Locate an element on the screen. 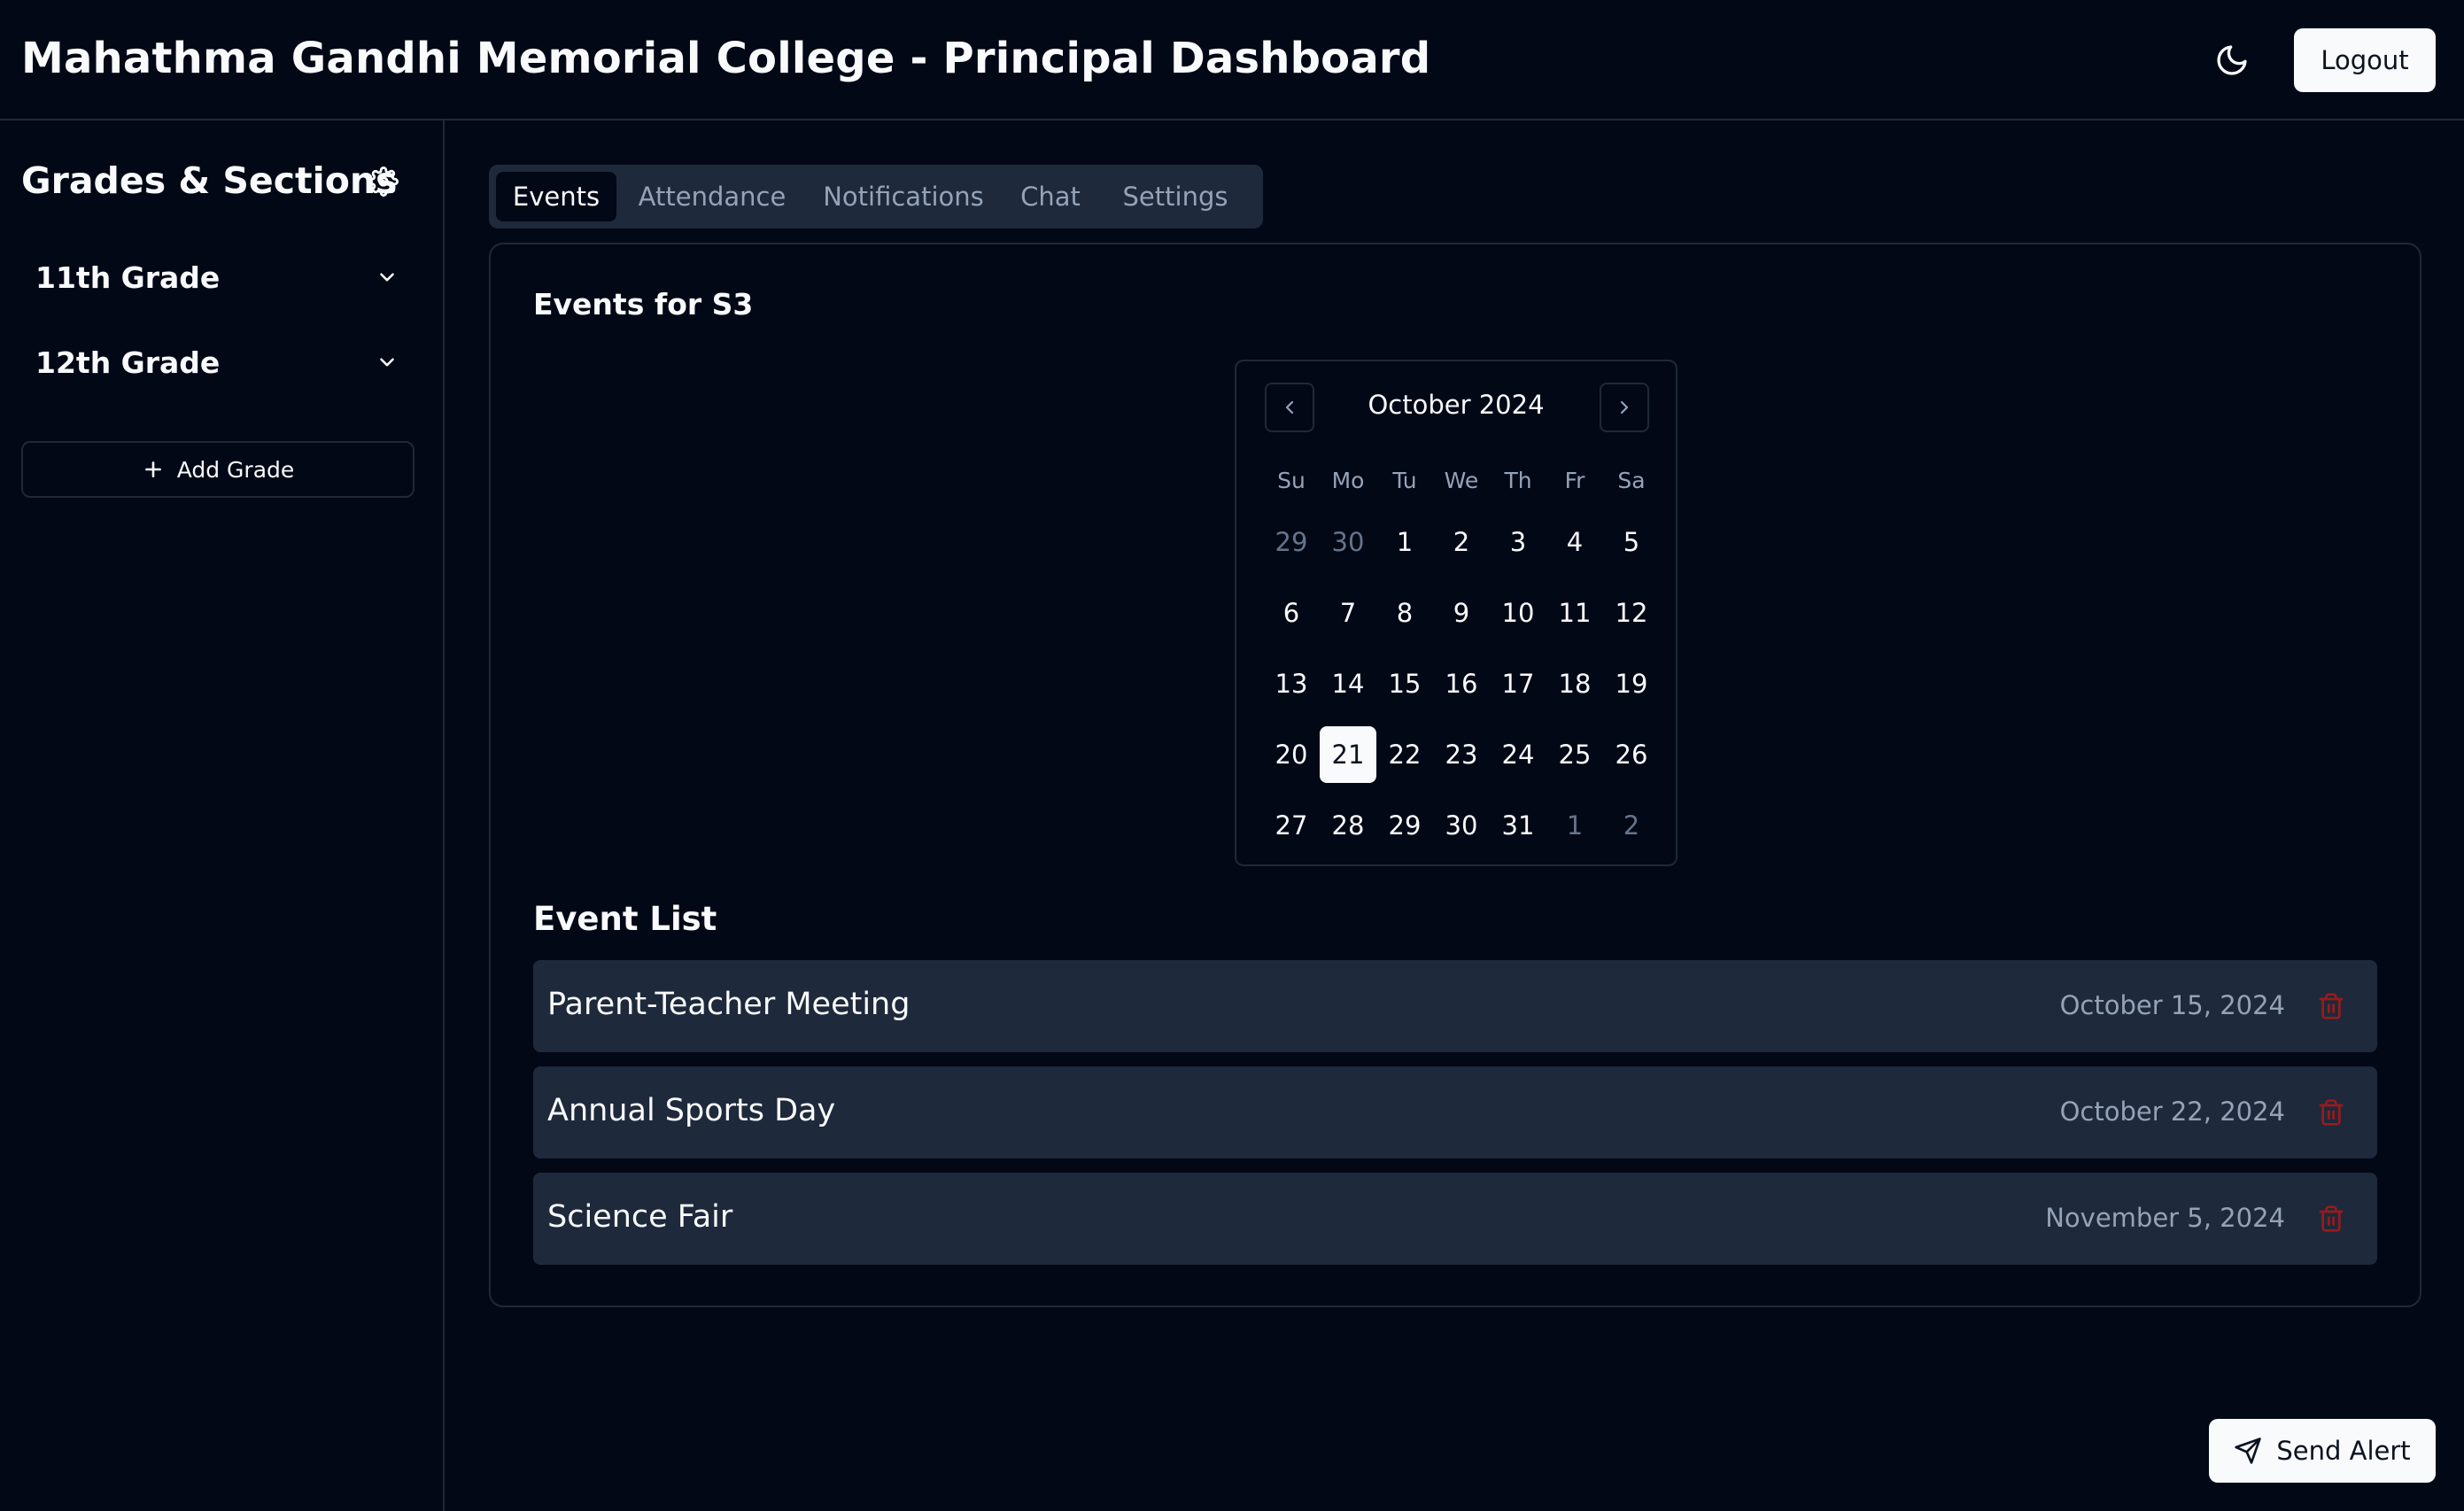 Image resolution: width=2464 pixels, height=1511 pixels. grade-item-12th: 12th Grade is located at coordinates (216, 362).